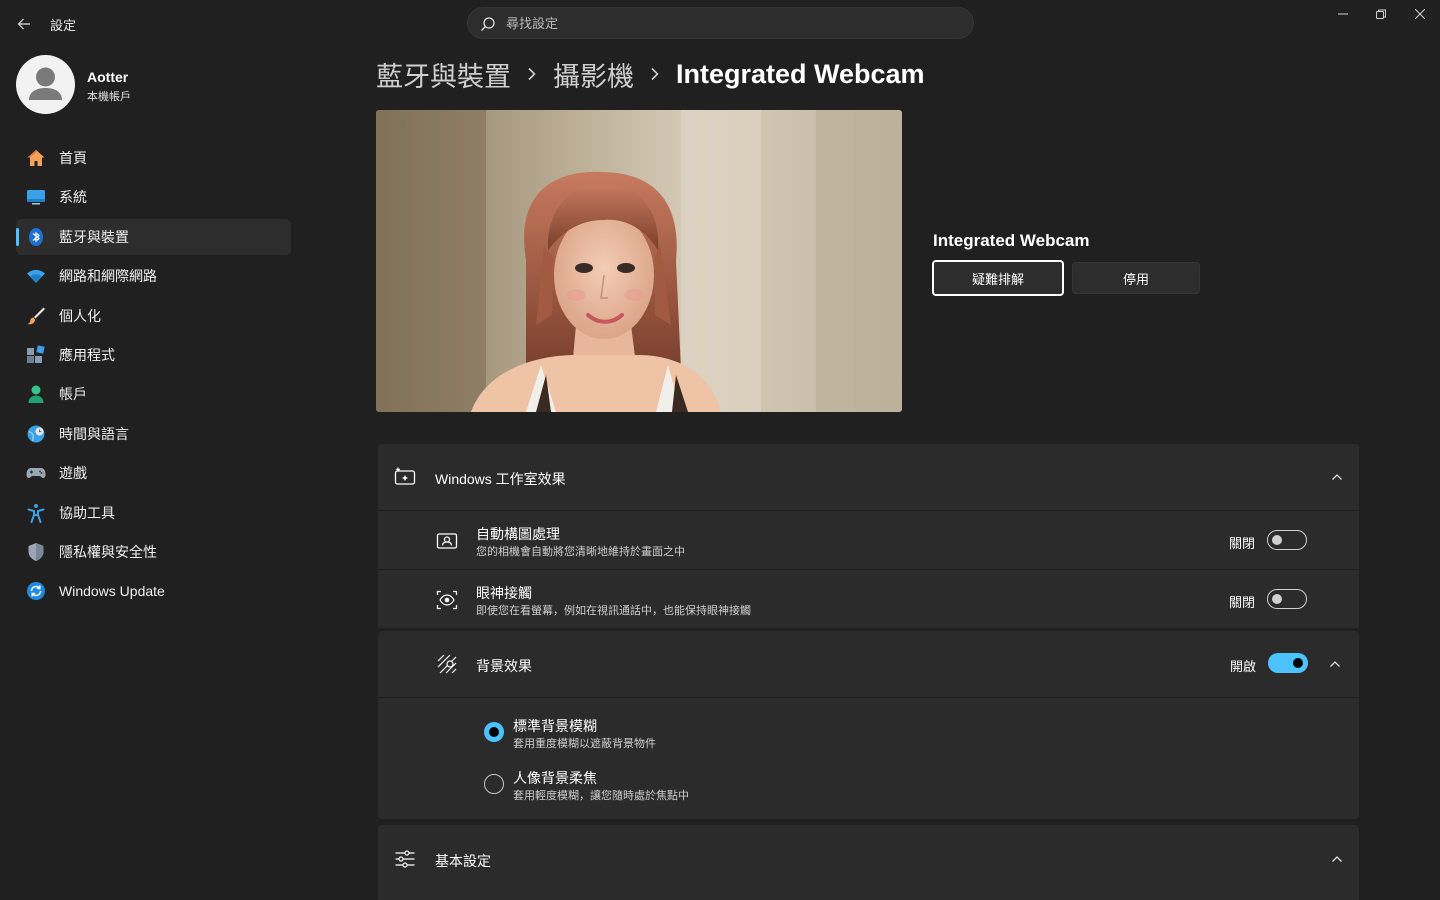 The height and width of the screenshot is (900, 1440). What do you see at coordinates (87, 354) in the screenshot?
I see `sidebar-item-label: 應用程式` at bounding box center [87, 354].